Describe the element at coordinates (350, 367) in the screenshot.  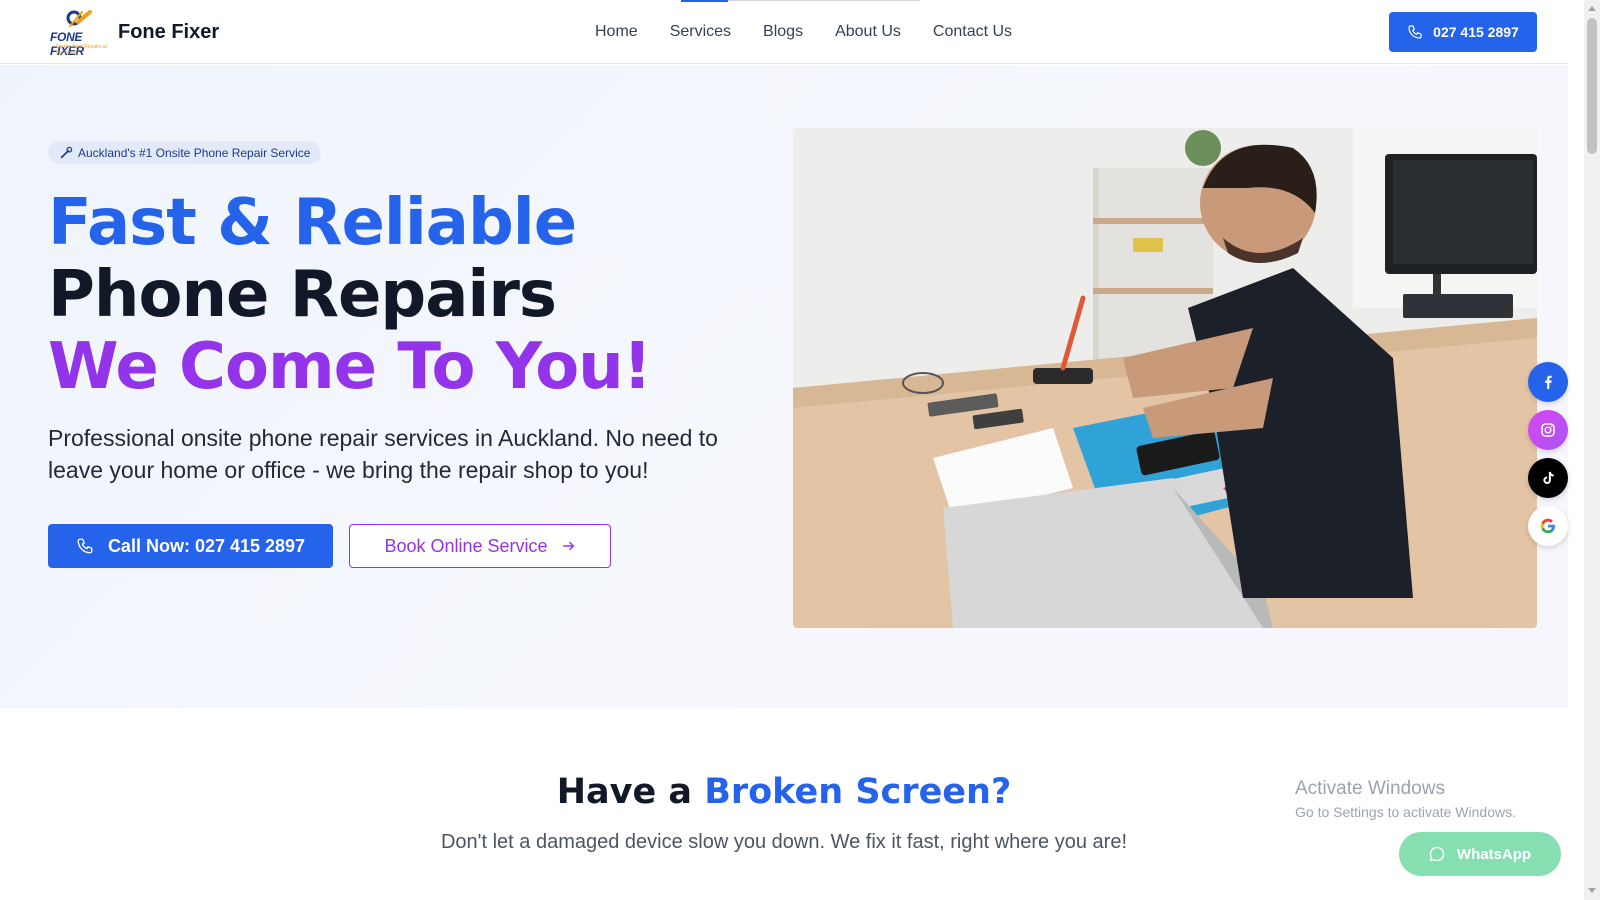
I see `hero-title-line3: We Come To You!` at that location.